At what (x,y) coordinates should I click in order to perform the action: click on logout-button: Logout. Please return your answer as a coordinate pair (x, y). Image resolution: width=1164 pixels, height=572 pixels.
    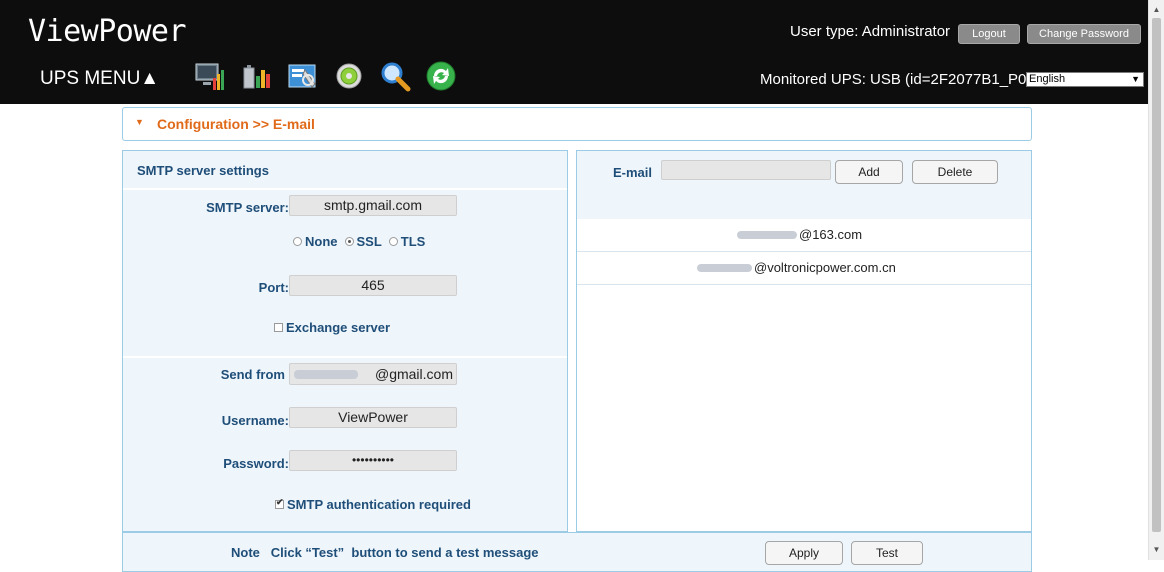
    Looking at the image, I should click on (989, 34).